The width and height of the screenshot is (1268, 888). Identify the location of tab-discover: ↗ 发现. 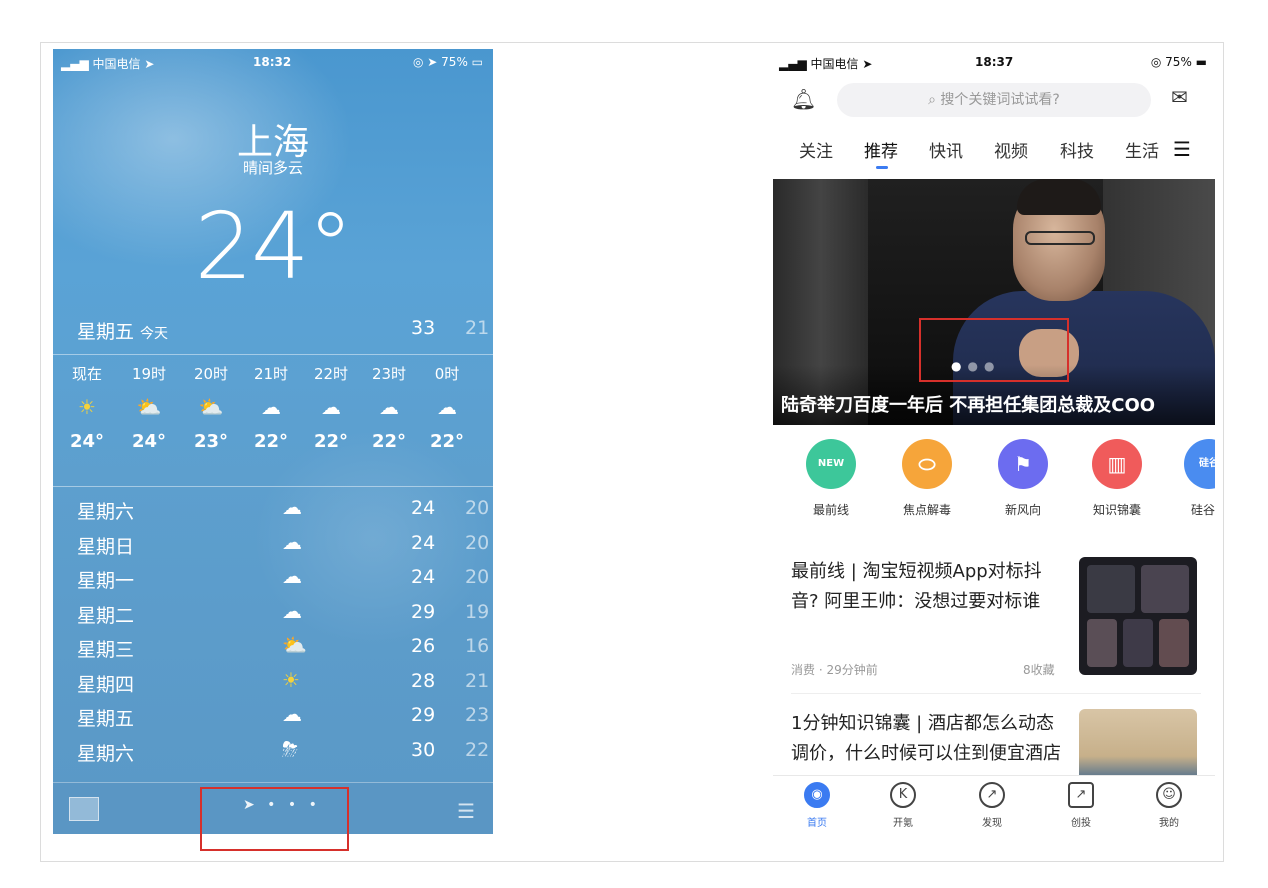
(992, 805).